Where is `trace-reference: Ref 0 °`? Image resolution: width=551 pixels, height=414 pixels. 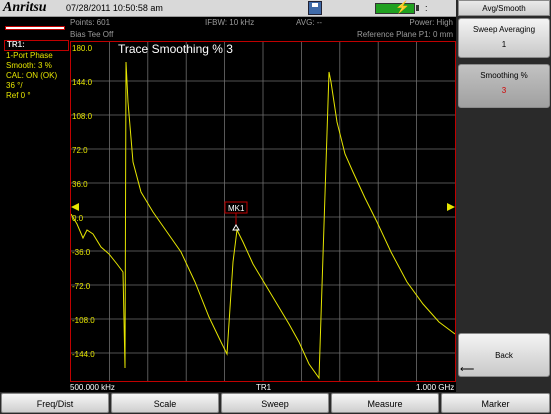 trace-reference: Ref 0 ° is located at coordinates (18, 95).